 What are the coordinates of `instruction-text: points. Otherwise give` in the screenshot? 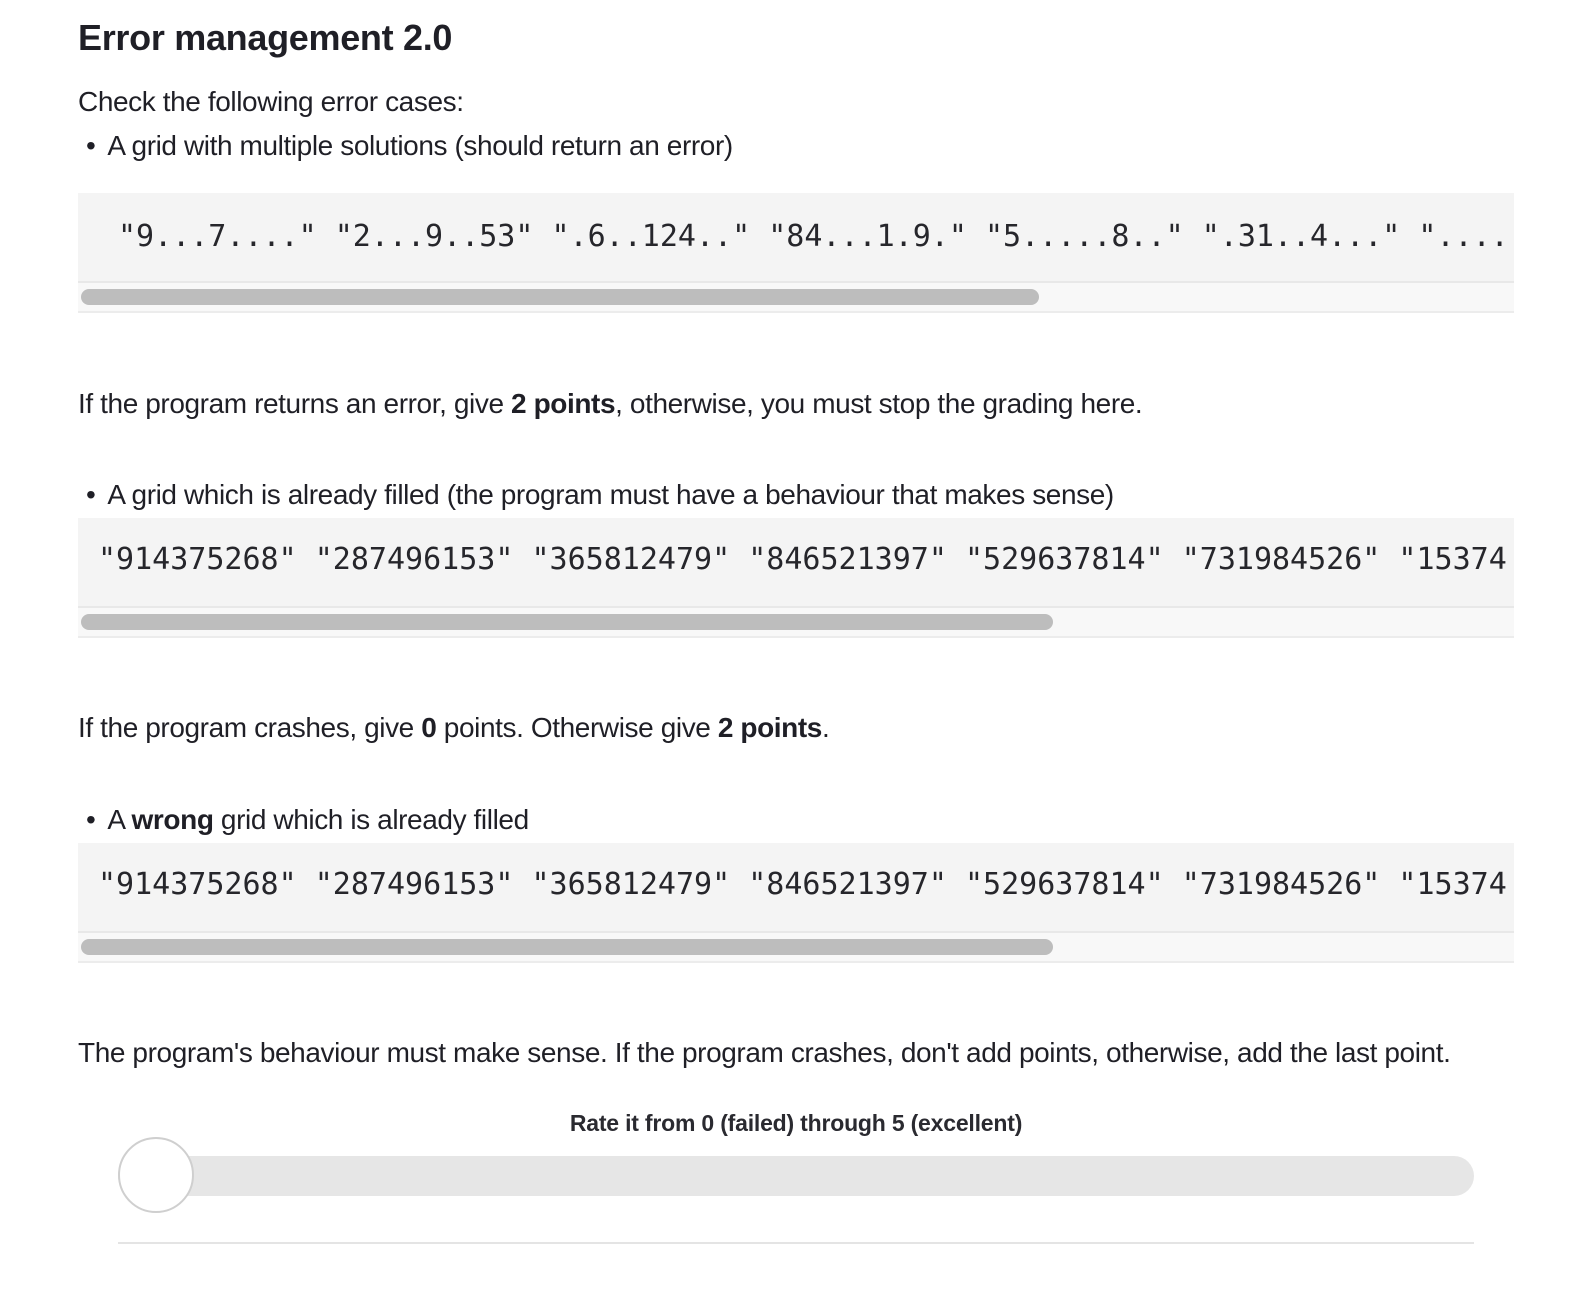 It's located at (577, 727).